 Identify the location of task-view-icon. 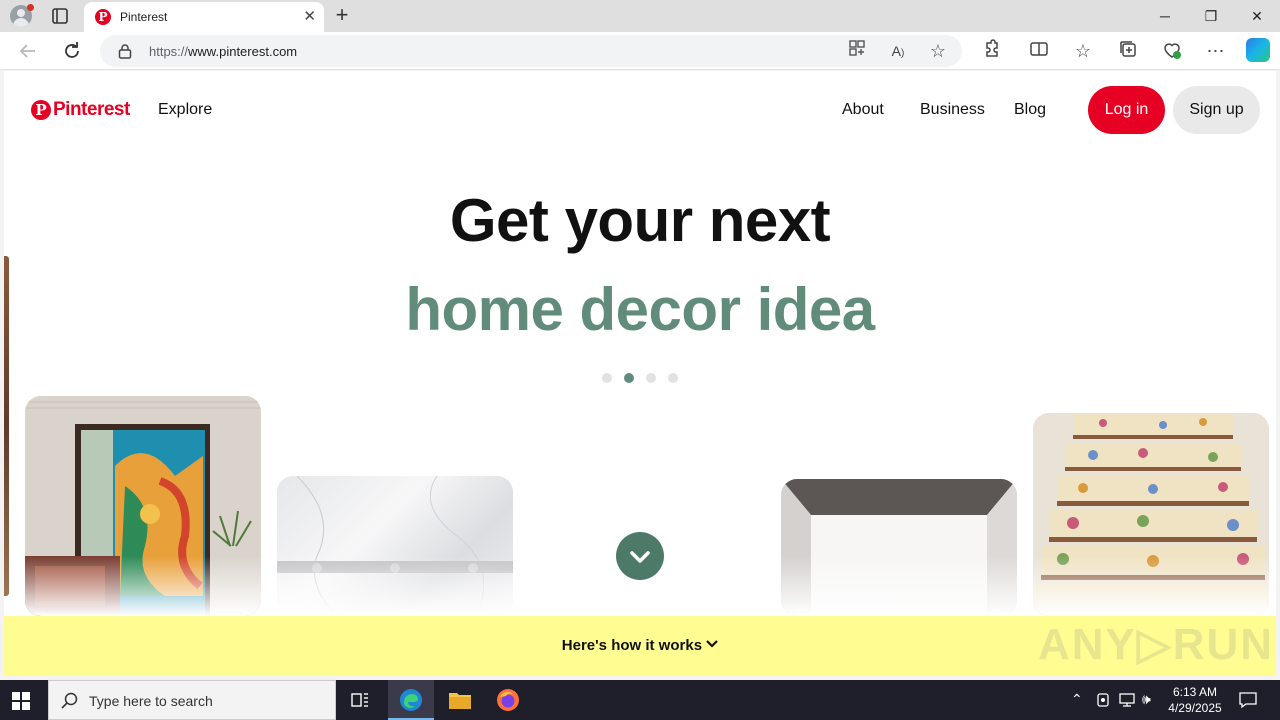
(360, 702).